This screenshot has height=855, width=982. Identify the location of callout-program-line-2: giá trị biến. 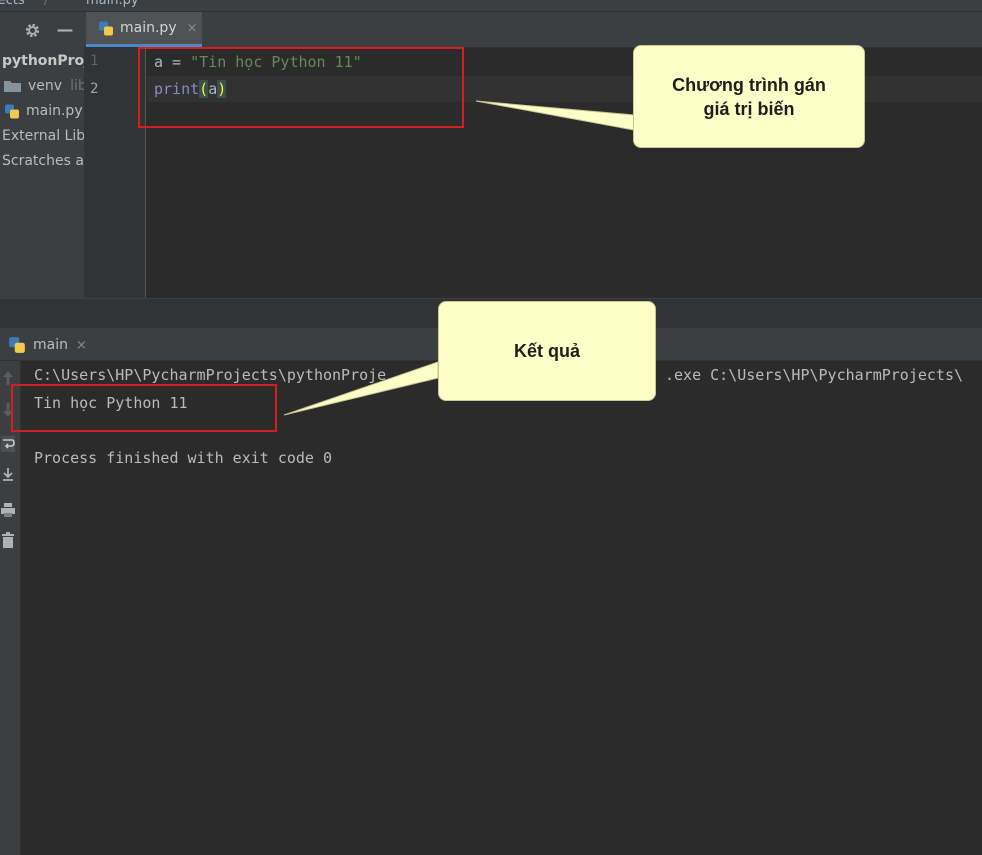
(749, 108).